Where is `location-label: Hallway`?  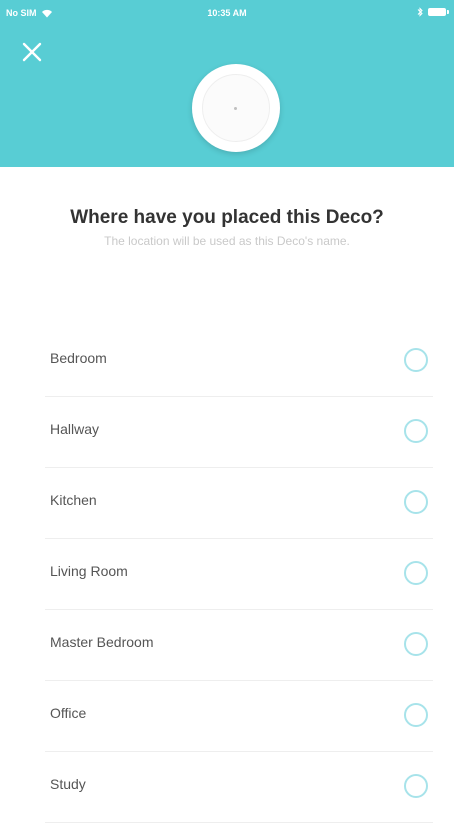 location-label: Hallway is located at coordinates (75, 429).